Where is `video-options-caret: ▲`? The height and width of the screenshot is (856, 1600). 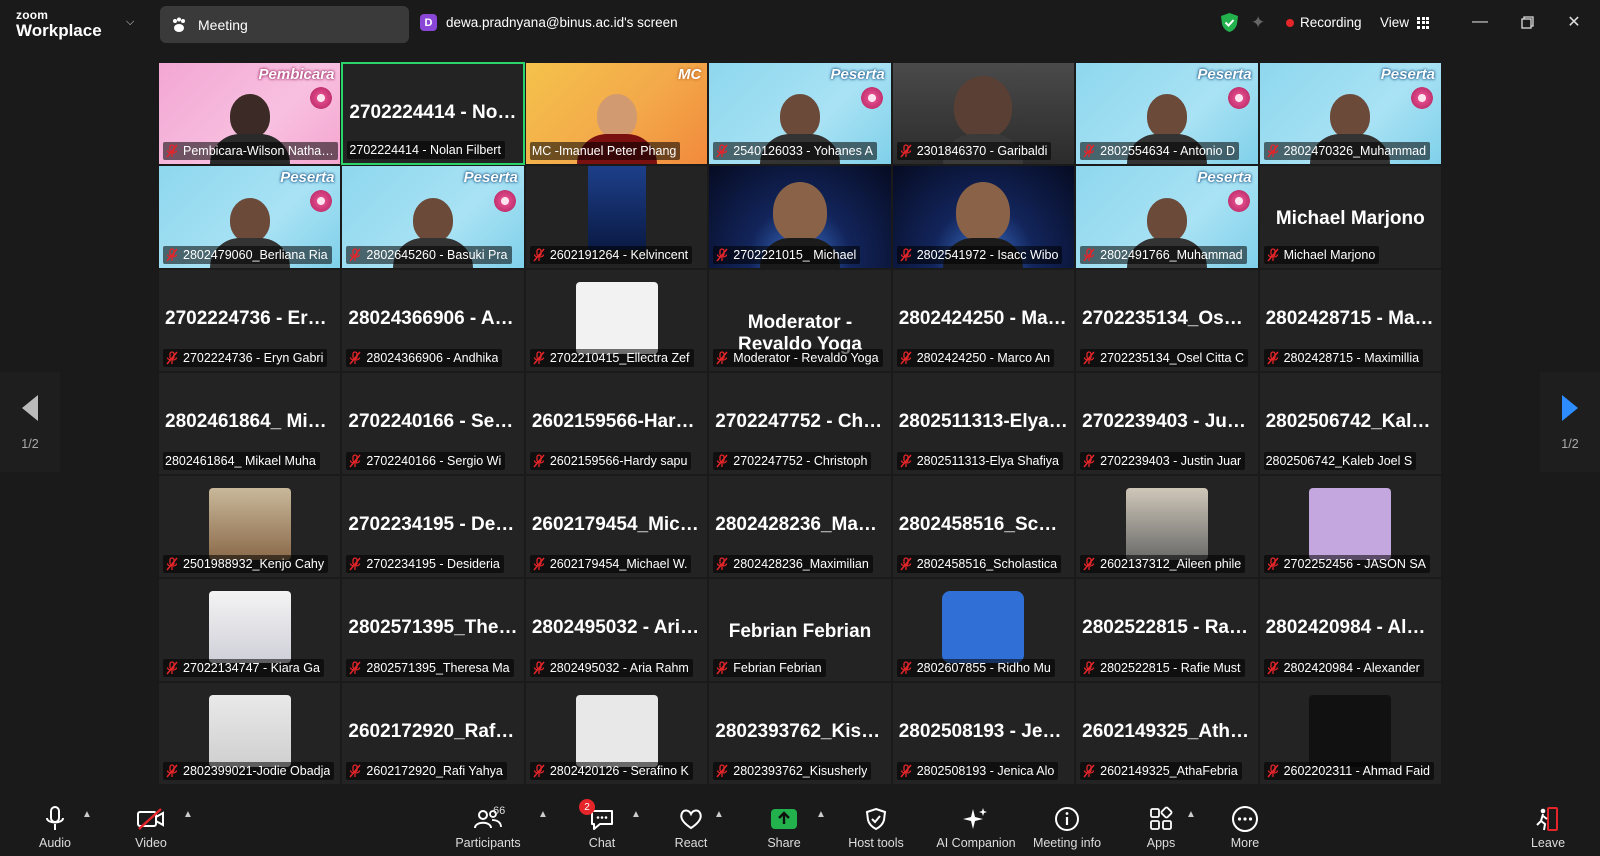
video-options-caret: ▲ is located at coordinates (188, 814).